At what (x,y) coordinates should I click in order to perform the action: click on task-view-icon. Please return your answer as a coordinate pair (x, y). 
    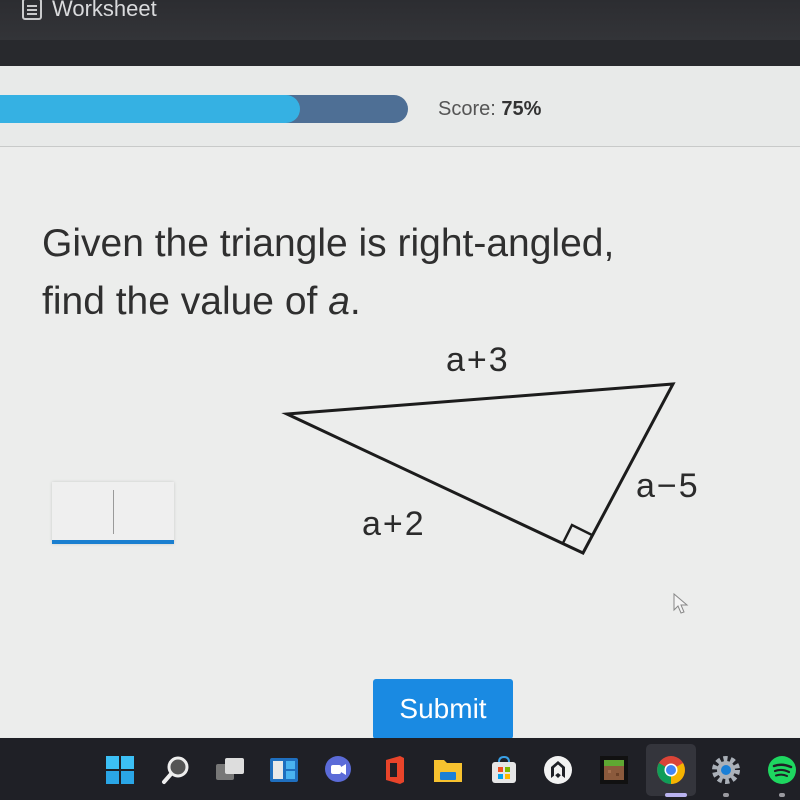
    Looking at the image, I should click on (230, 770).